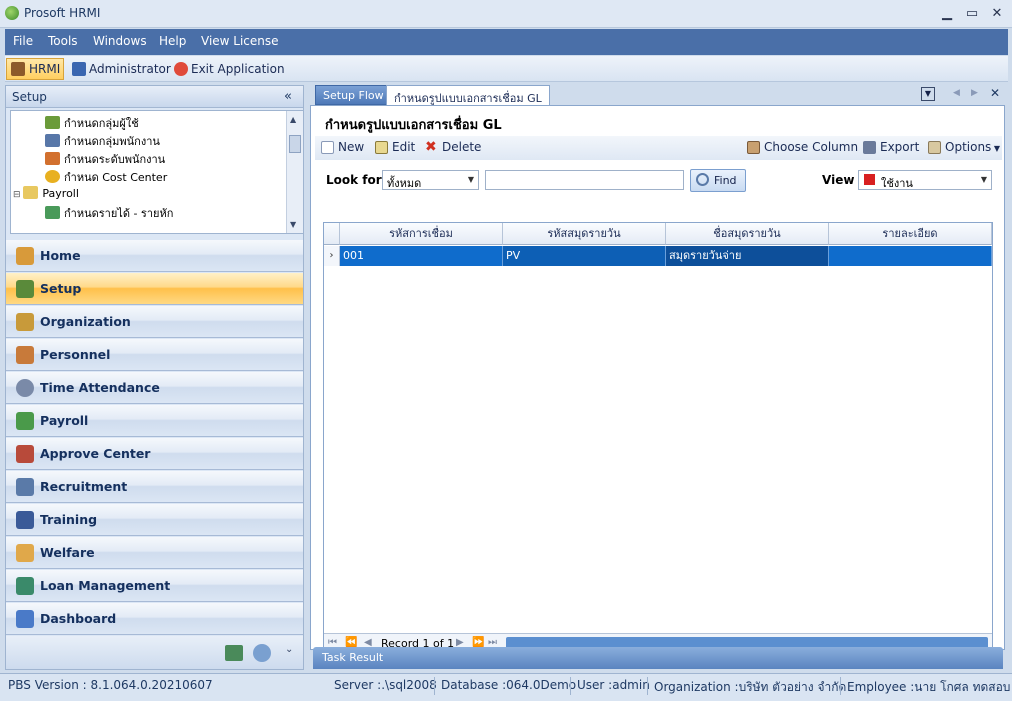 Image resolution: width=1012 pixels, height=701 pixels. What do you see at coordinates (910, 256) in the screenshot?
I see `table-cell` at bounding box center [910, 256].